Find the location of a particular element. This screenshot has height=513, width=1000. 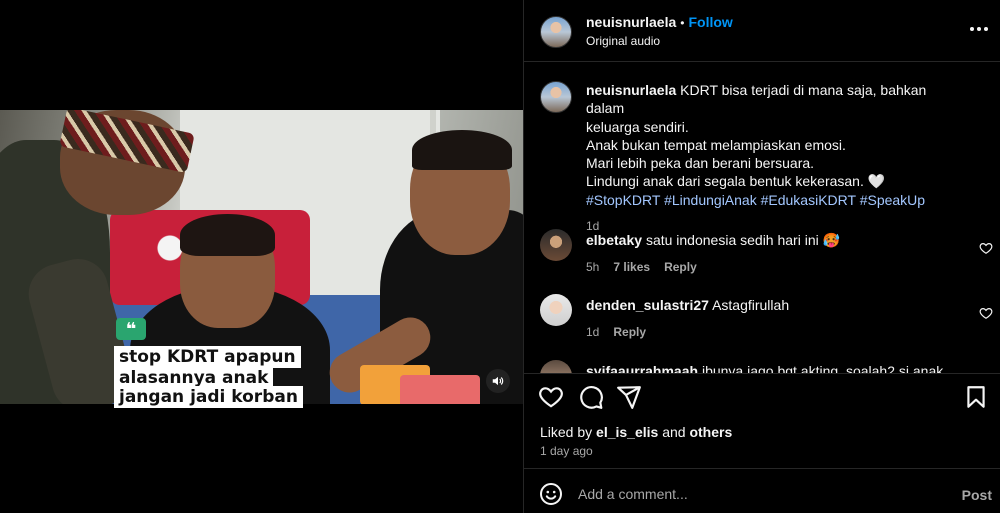

speaker-icon is located at coordinates (498, 381).